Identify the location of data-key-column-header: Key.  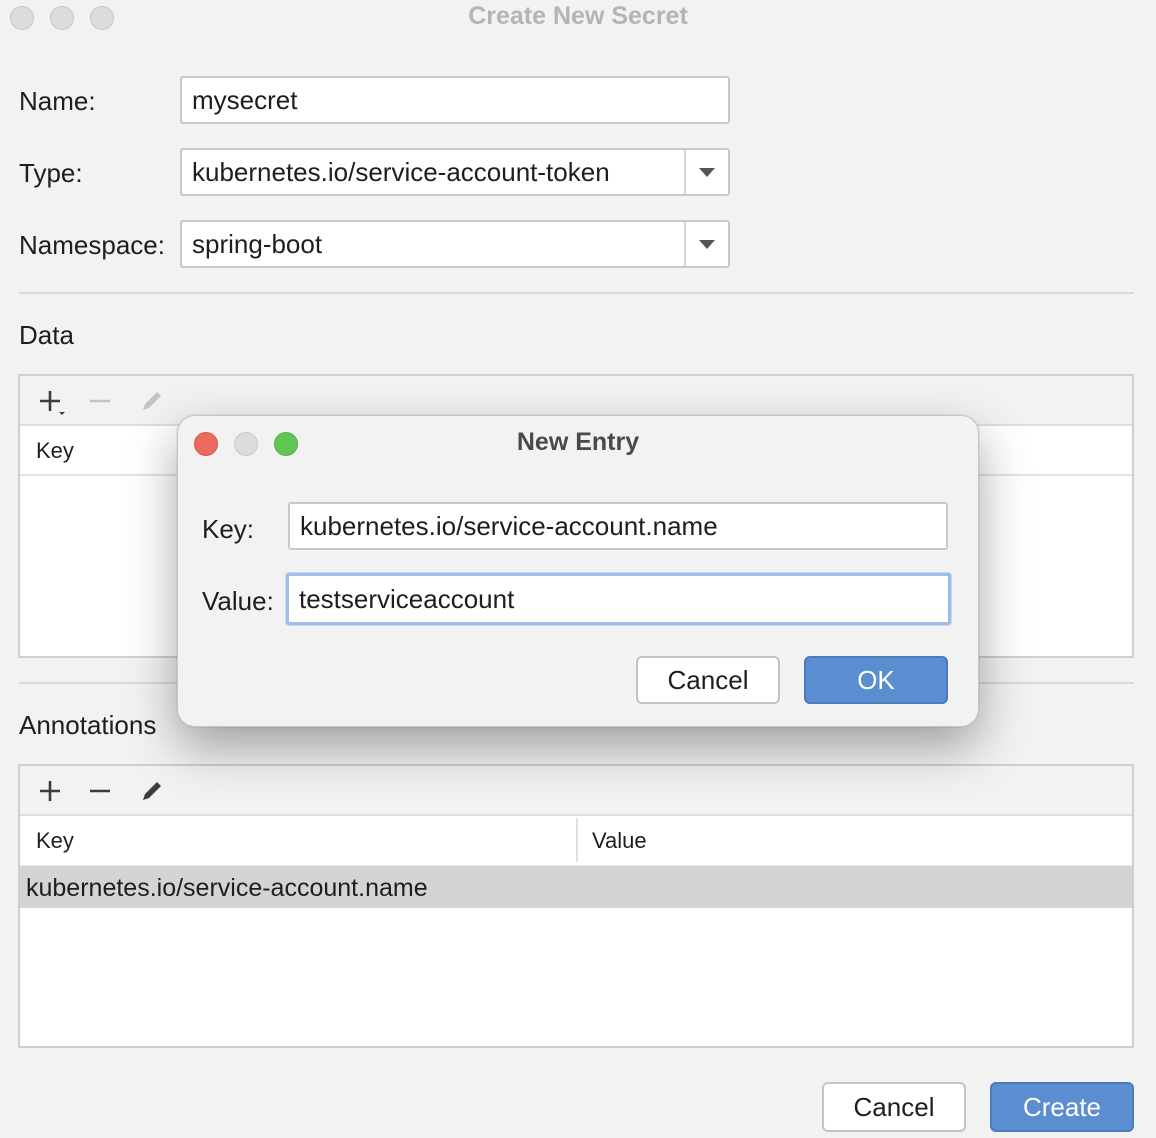
(55, 450).